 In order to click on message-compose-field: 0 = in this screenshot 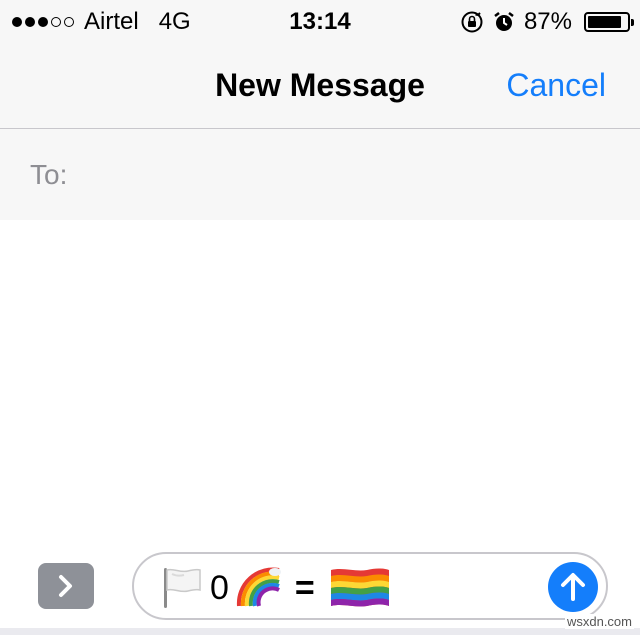, I will do `click(370, 586)`.